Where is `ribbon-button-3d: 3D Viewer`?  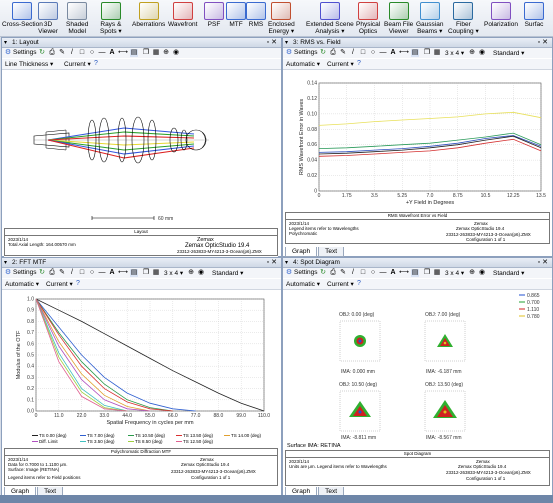 ribbon-button-3d: 3D Viewer is located at coordinates (48, 18).